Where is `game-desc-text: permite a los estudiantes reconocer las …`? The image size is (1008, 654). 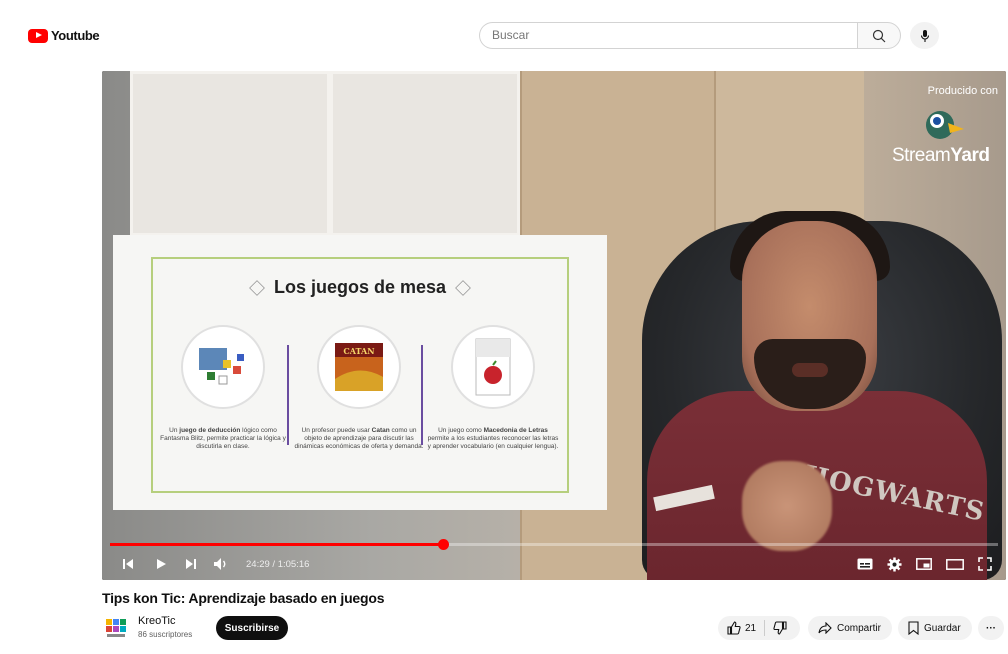
game-desc-text: permite a los estudiantes reconocer las … is located at coordinates (493, 442).